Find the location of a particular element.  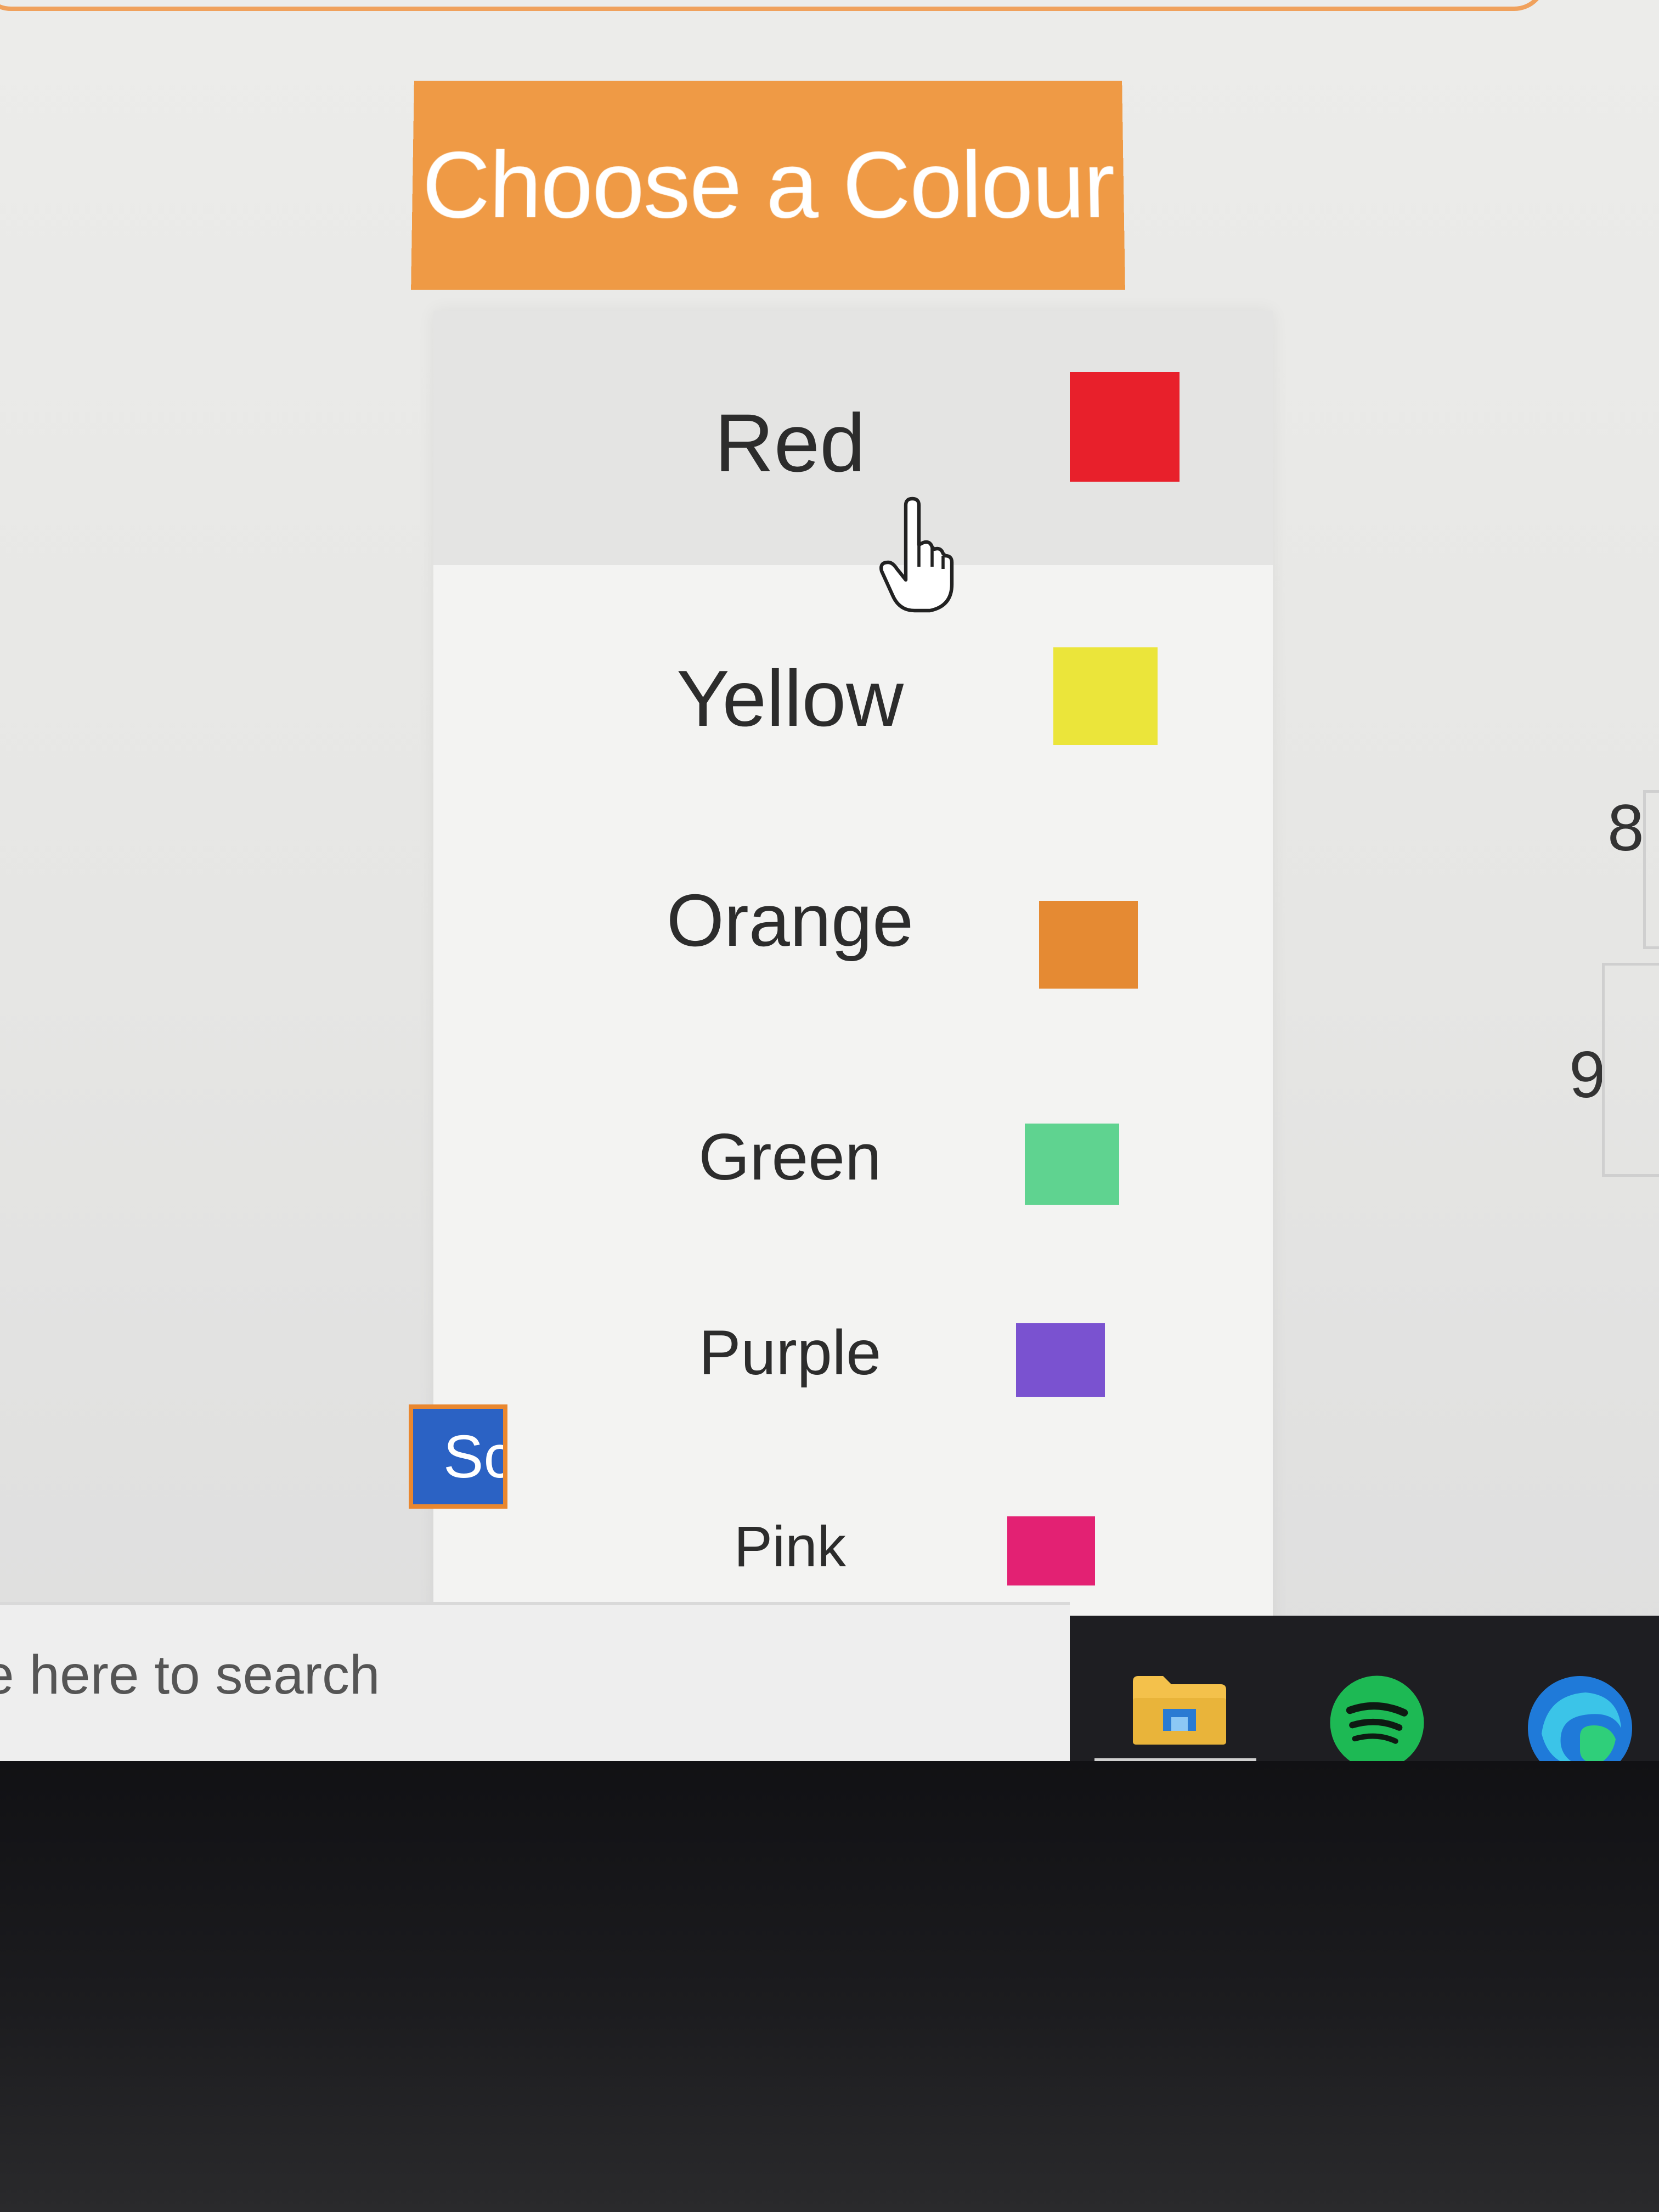

green-swatch is located at coordinates (1072, 1164).